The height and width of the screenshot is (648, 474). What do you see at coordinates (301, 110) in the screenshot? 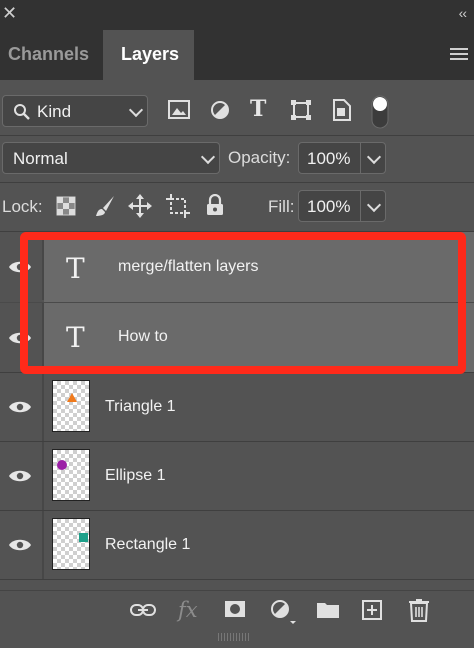
I see `shape-filter-icon` at bounding box center [301, 110].